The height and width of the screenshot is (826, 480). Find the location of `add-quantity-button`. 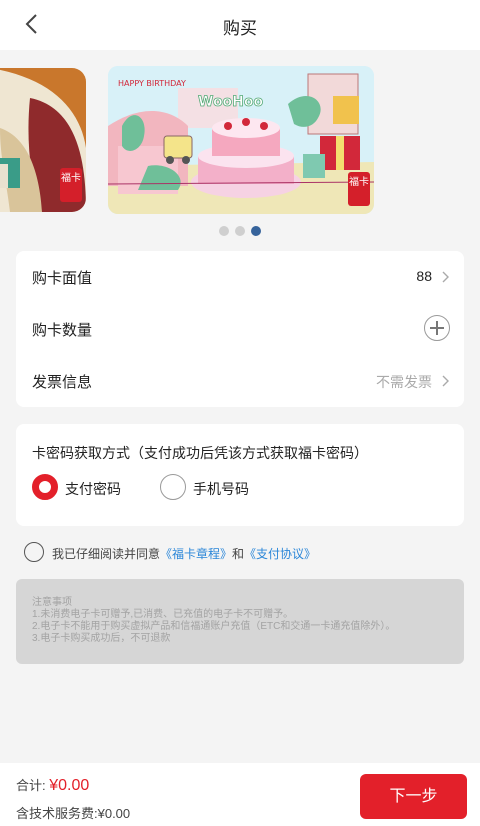

add-quantity-button is located at coordinates (437, 328).